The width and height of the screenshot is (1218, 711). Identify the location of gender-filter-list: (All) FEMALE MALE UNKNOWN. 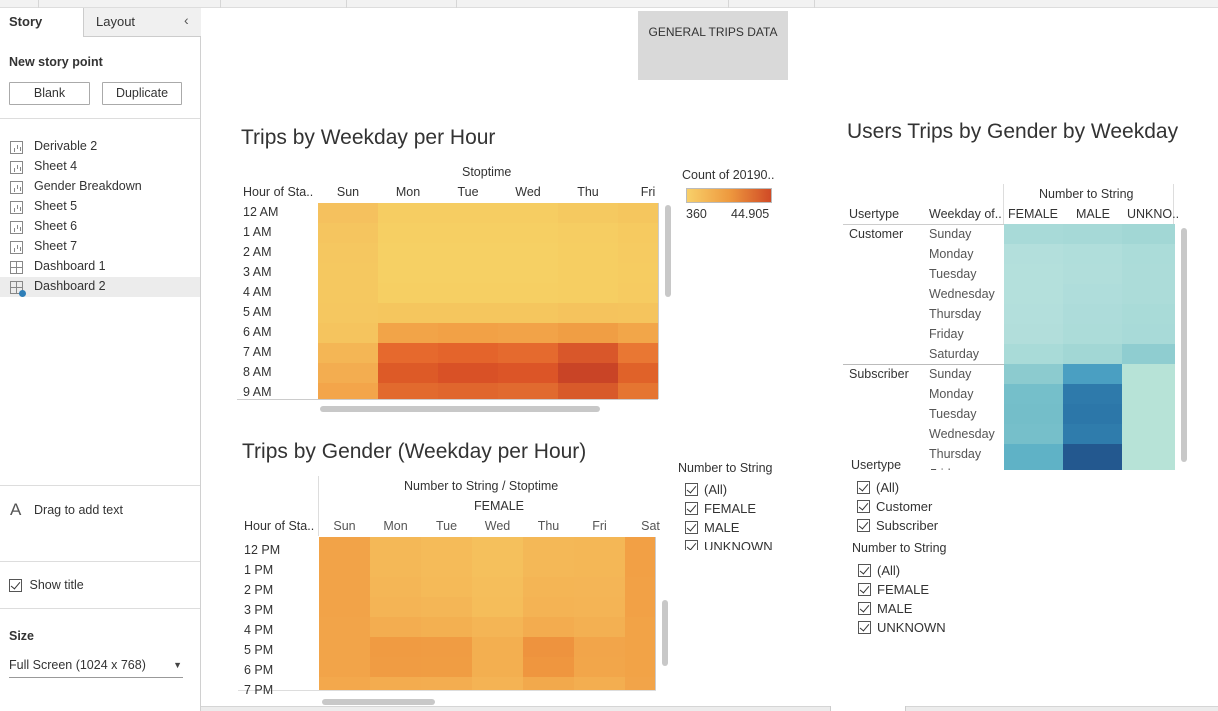
(735, 515).